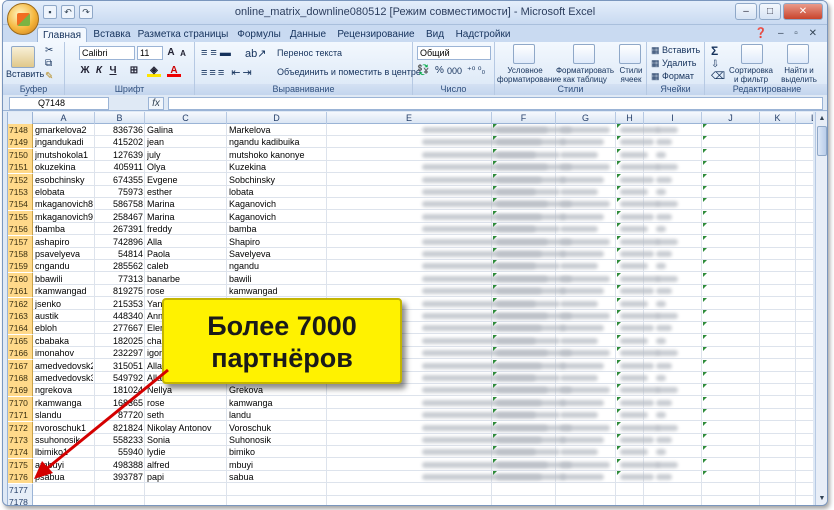 The width and height of the screenshot is (834, 510). I want to click on cell-c: esther, so click(186, 192).